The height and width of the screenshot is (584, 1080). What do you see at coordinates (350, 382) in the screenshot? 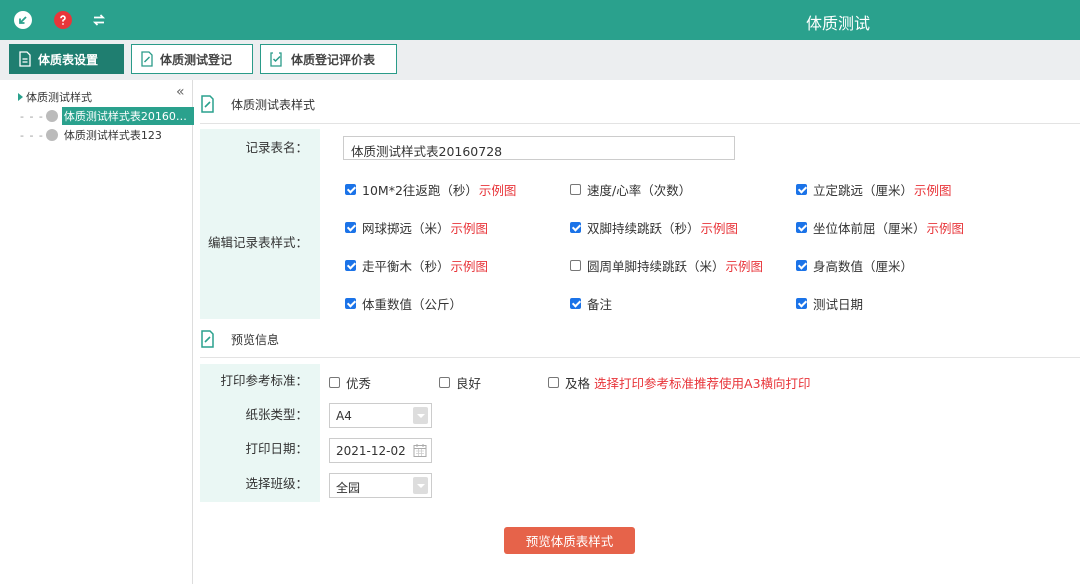
I see `option-excellent: 优秀` at bounding box center [350, 382].